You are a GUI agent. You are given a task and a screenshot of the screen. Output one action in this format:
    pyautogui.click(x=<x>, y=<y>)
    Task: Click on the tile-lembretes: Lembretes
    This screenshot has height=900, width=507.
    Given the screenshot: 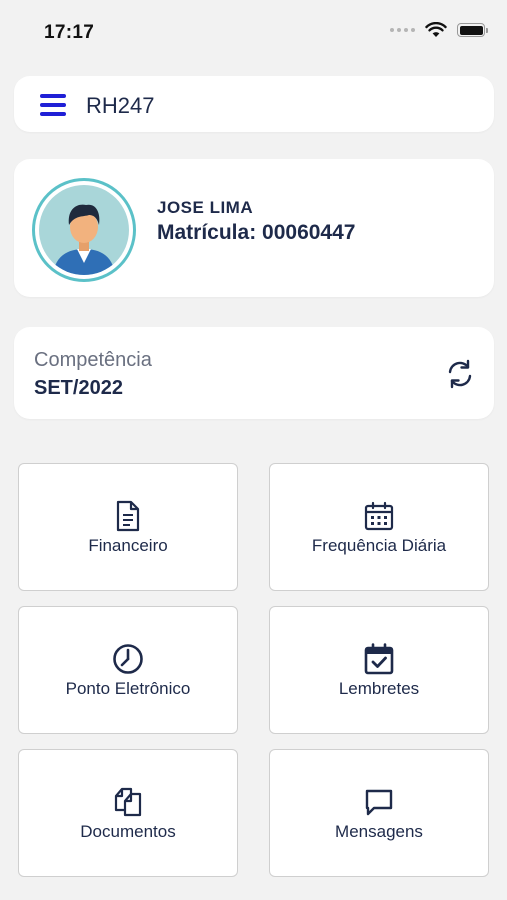 What is the action you would take?
    pyautogui.click(x=379, y=670)
    